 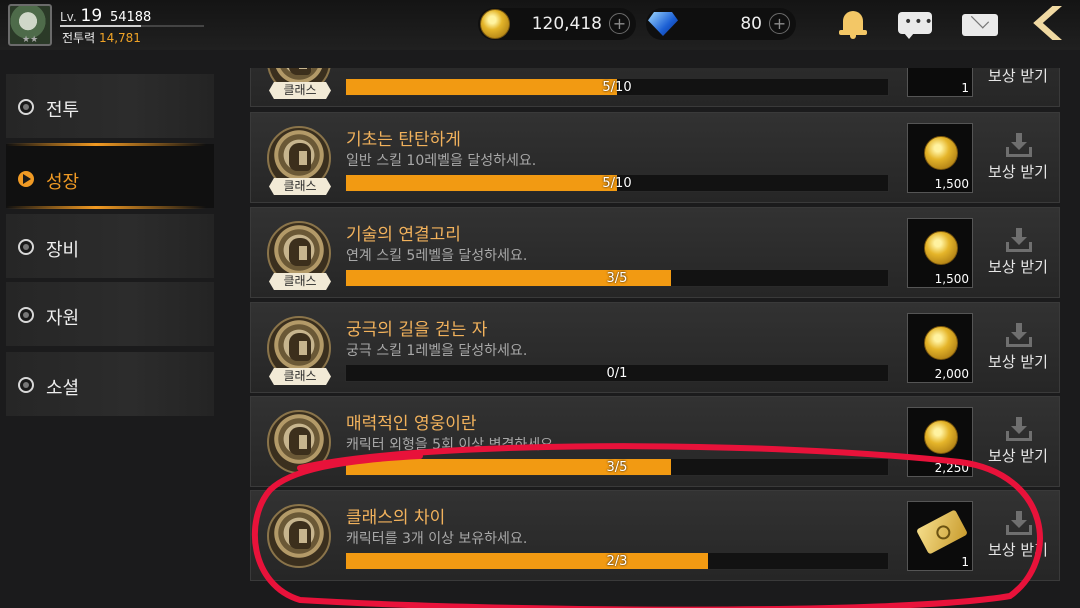 I want to click on gold-value: 120,418, so click(x=566, y=24).